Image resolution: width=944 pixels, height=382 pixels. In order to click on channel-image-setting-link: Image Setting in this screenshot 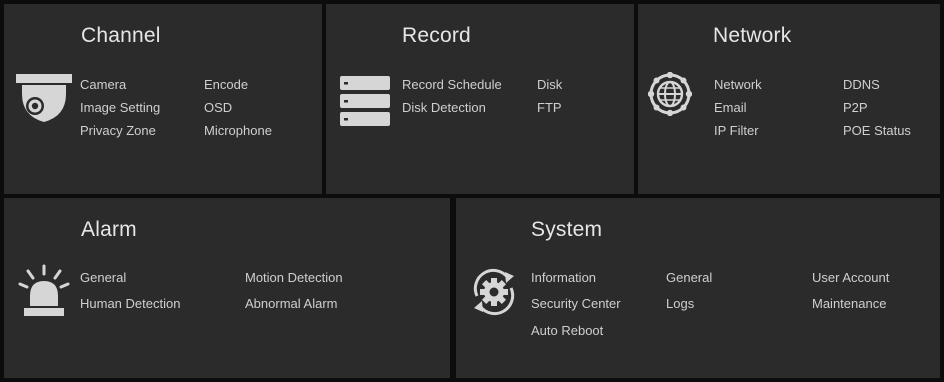, I will do `click(120, 107)`.